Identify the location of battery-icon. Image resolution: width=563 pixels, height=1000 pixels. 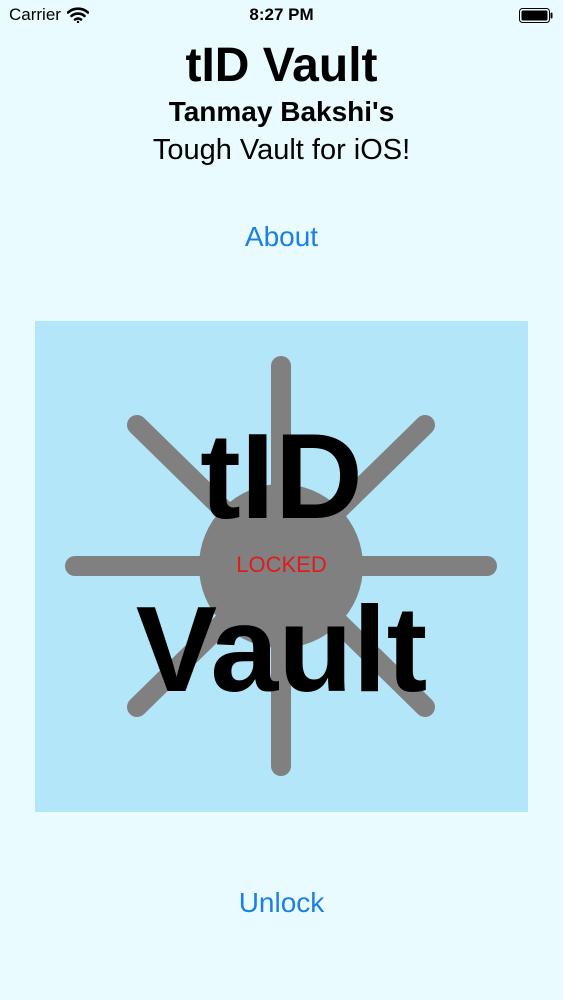
(536, 15).